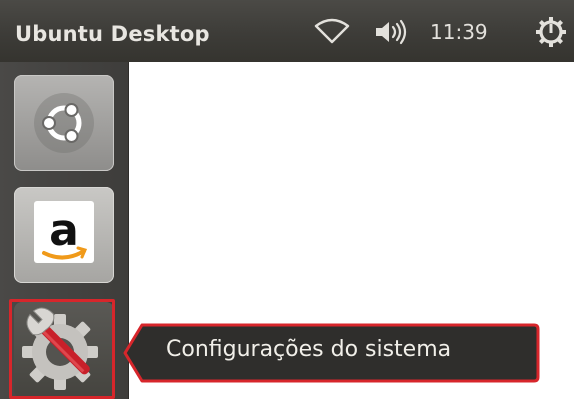 This screenshot has height=401, width=574. I want to click on launcher-item-dash-home, so click(64, 123).